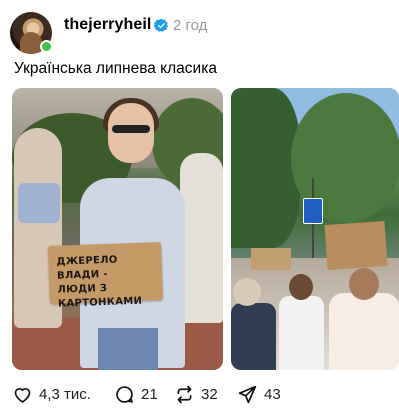 The width and height of the screenshot is (399, 418). I want to click on share-count: 43, so click(272, 394).